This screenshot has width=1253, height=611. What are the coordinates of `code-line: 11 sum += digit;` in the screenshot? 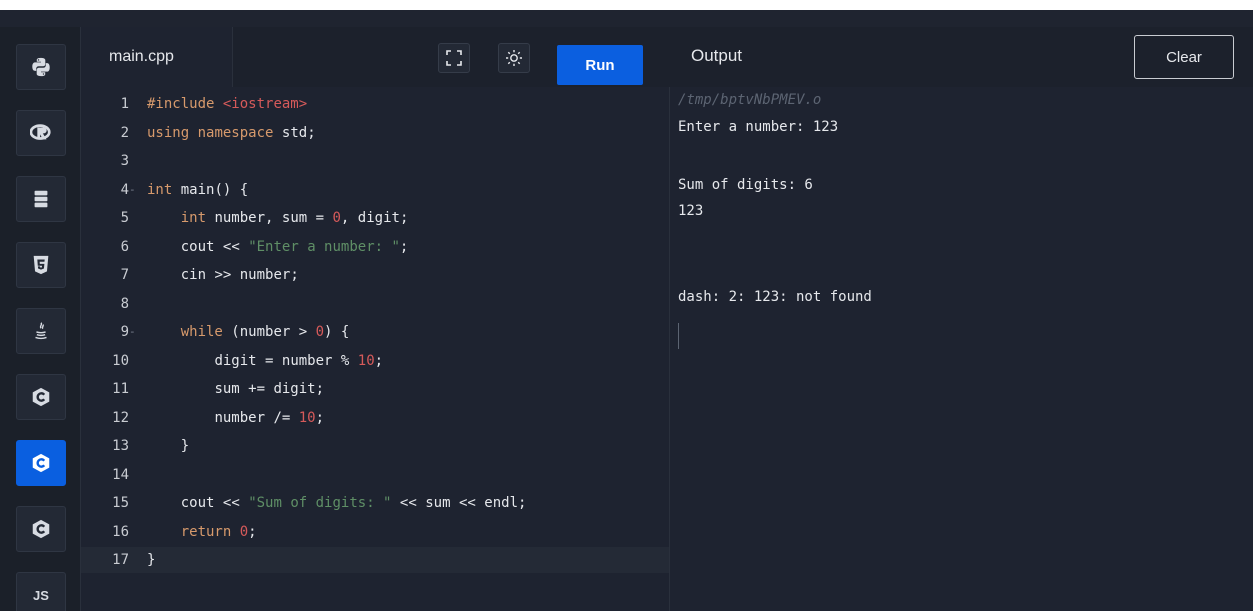 It's located at (375, 389).